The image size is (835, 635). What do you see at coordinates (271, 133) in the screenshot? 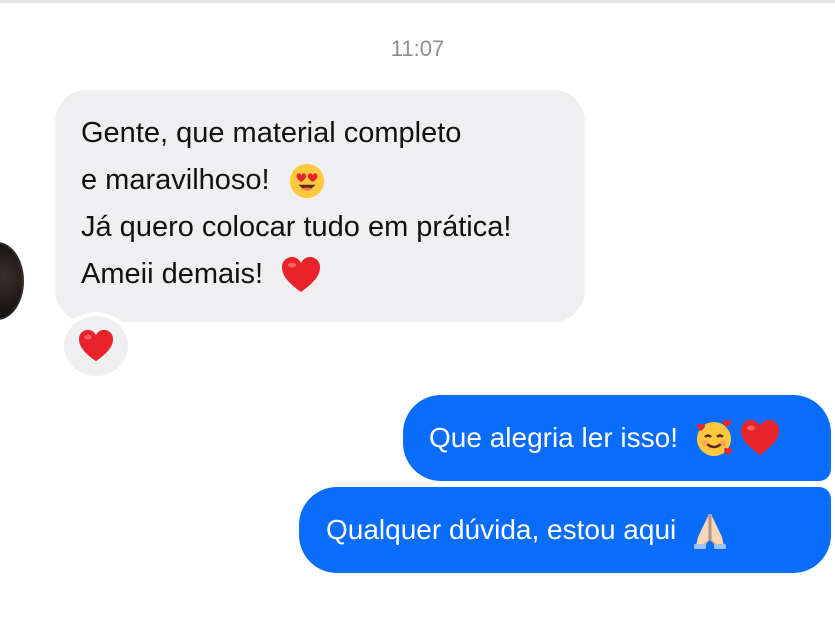
I see `message-line-text: Gente, que material completo` at bounding box center [271, 133].